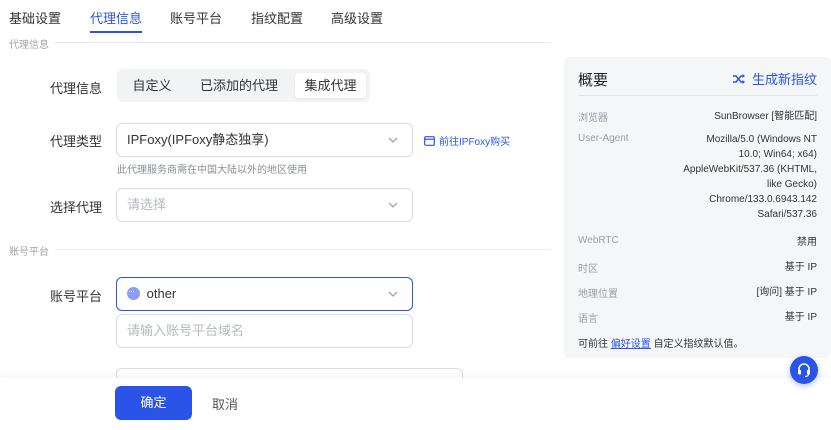  Describe the element at coordinates (631, 344) in the screenshot. I see `preferences-link: 偏好设置` at that location.